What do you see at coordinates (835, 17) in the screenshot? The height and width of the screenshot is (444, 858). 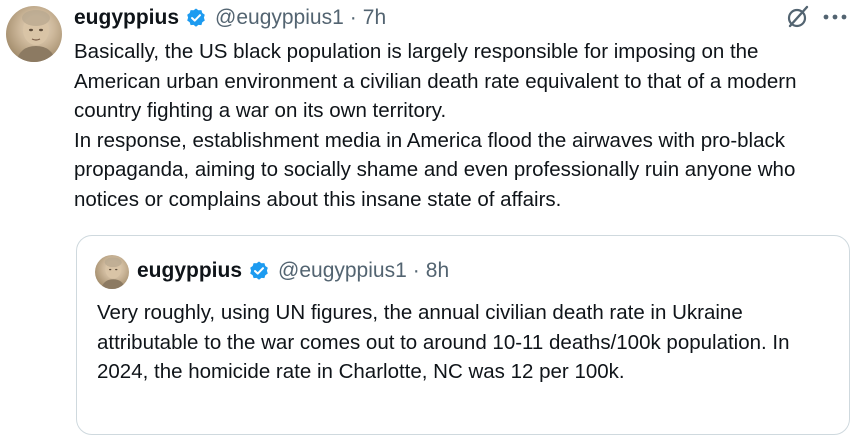 I see `more-icon` at bounding box center [835, 17].